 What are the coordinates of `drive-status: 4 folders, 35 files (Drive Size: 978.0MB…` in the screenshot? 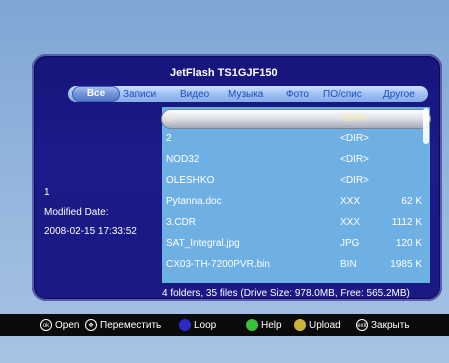 It's located at (286, 293).